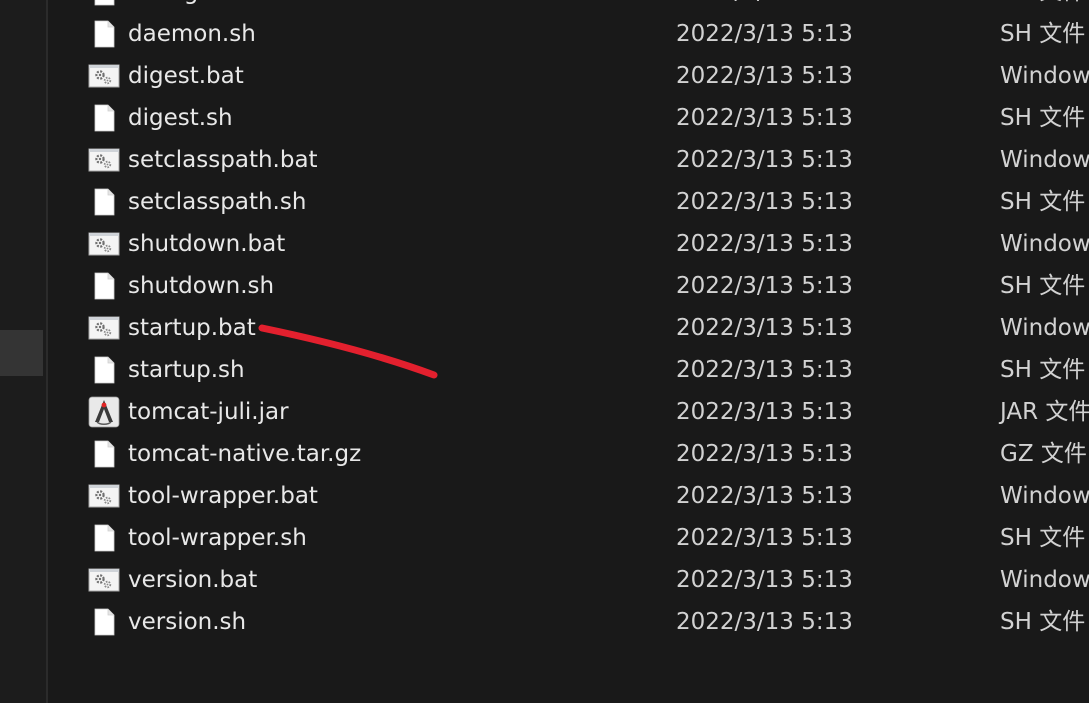 The image size is (1089, 703). Describe the element at coordinates (568, 160) in the screenshot. I see `file-row: setclasspath.bat 2022/3/13 5:13 Windows` at that location.